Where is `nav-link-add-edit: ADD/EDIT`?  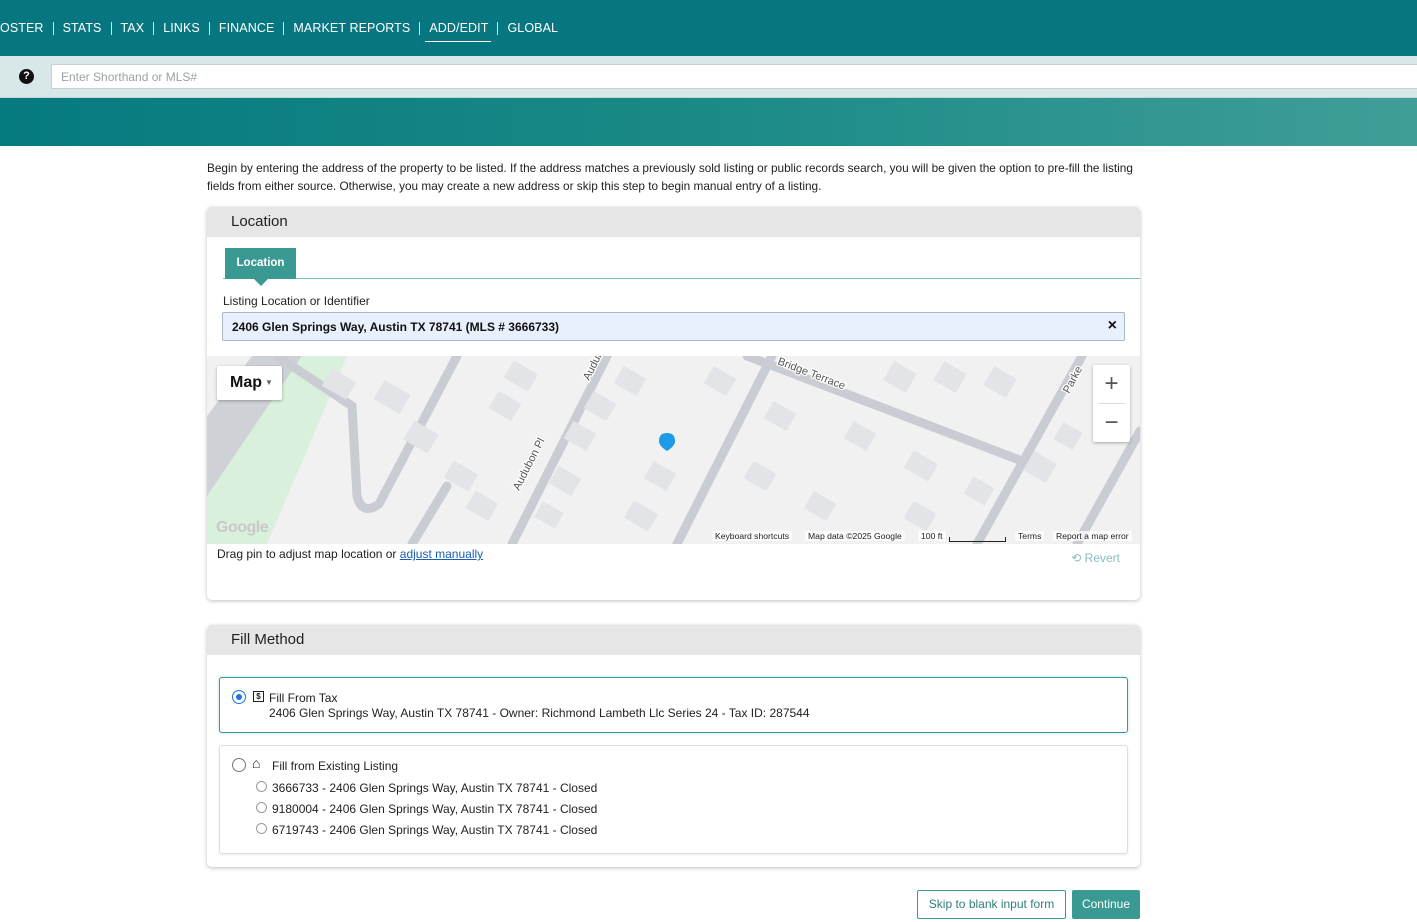
nav-link-add-edit: ADD/EDIT is located at coordinates (458, 28).